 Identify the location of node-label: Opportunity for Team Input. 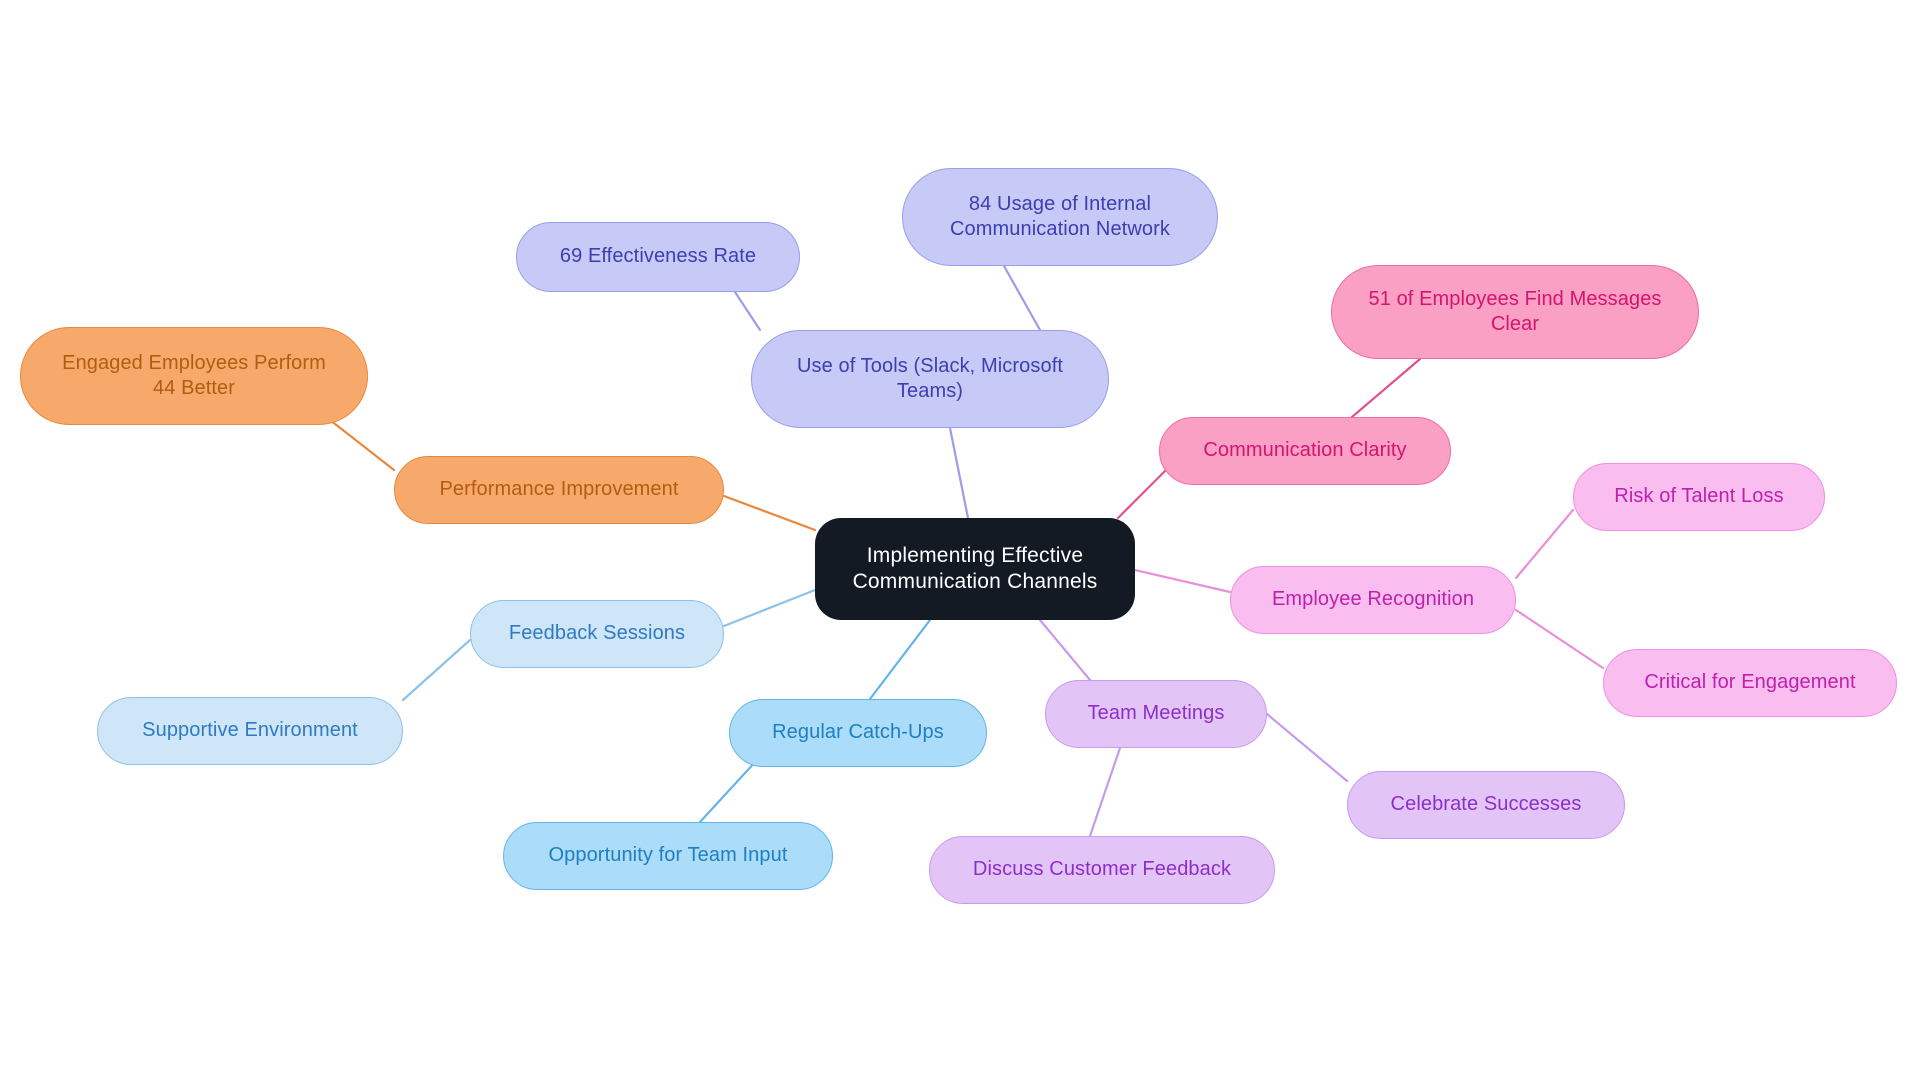
(668, 855).